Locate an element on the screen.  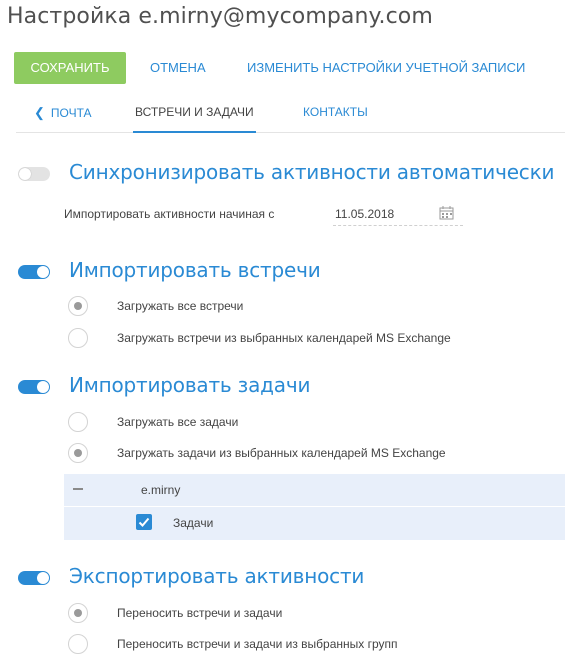
import-date-field: 11.05.2018 is located at coordinates (398, 214).